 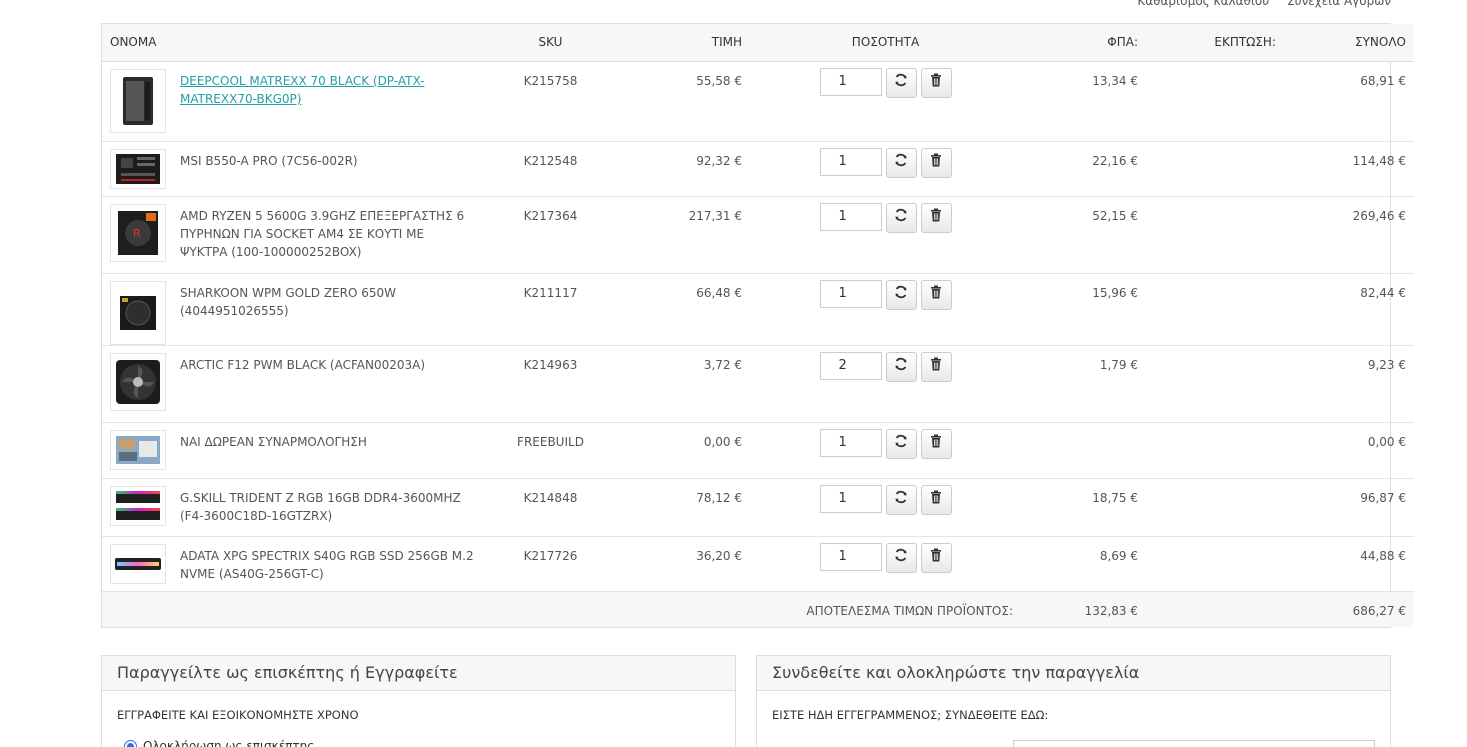 I want to click on pc-case-icon, so click(x=138, y=100).